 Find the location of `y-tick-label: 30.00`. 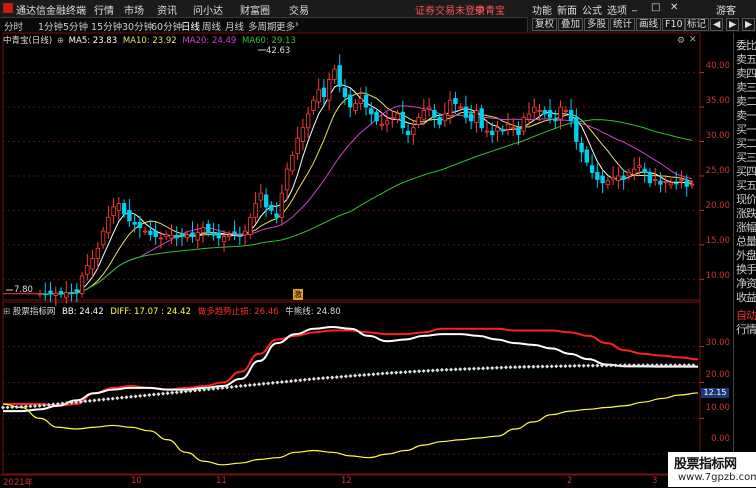

y-tick-label: 30.00 is located at coordinates (717, 343).